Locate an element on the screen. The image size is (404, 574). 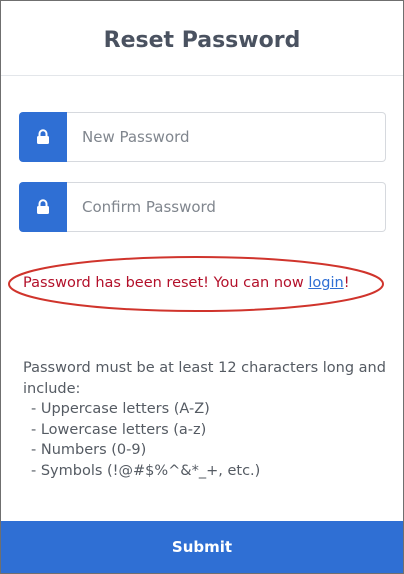
submit-button: Submit is located at coordinates (202, 547).